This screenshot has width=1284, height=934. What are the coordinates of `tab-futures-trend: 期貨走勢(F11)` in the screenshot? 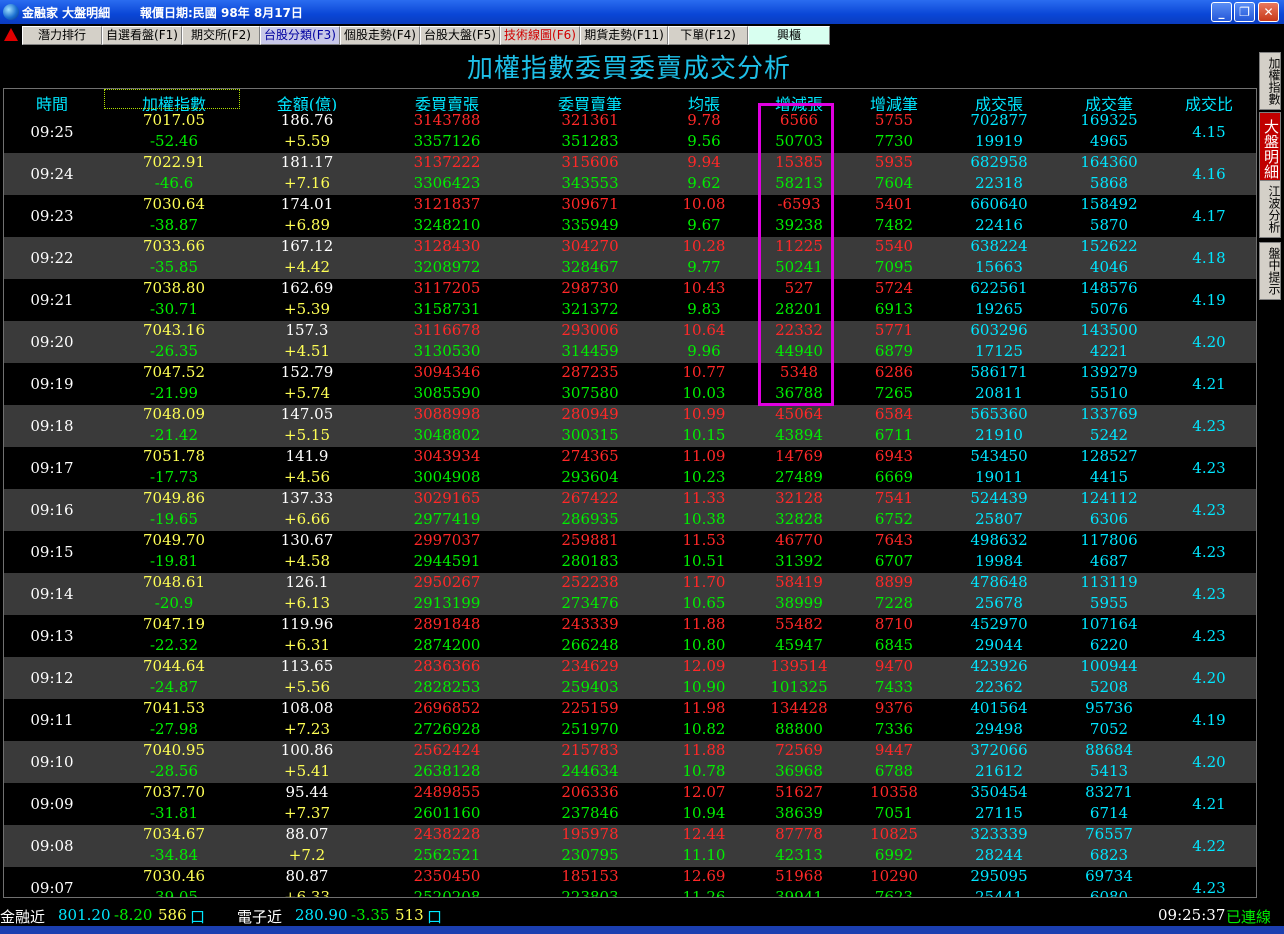 It's located at (624, 35).